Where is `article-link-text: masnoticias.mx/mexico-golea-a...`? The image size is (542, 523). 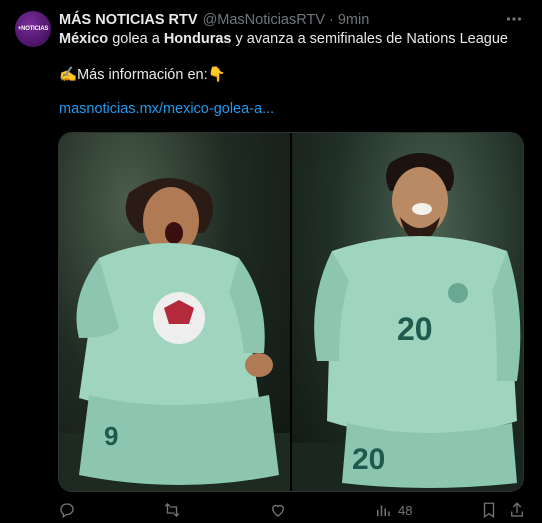
article-link-text: masnoticias.mx/mexico-golea-a... is located at coordinates (166, 109).